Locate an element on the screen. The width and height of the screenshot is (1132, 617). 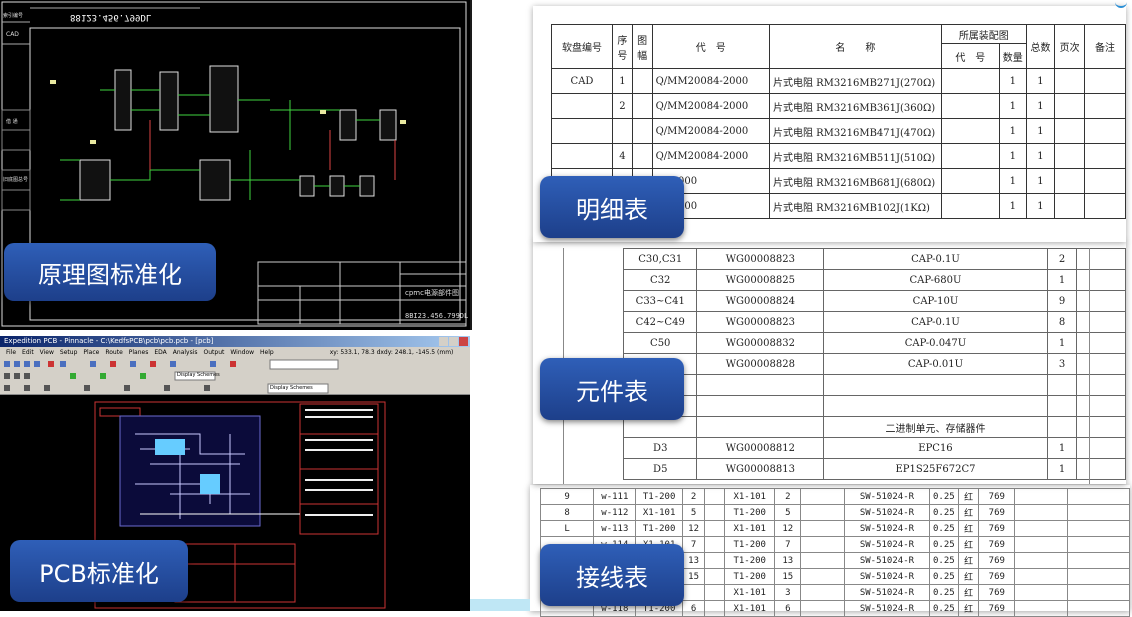
schematic-left-label: 旧底图总号 is located at coordinates (16, 180).